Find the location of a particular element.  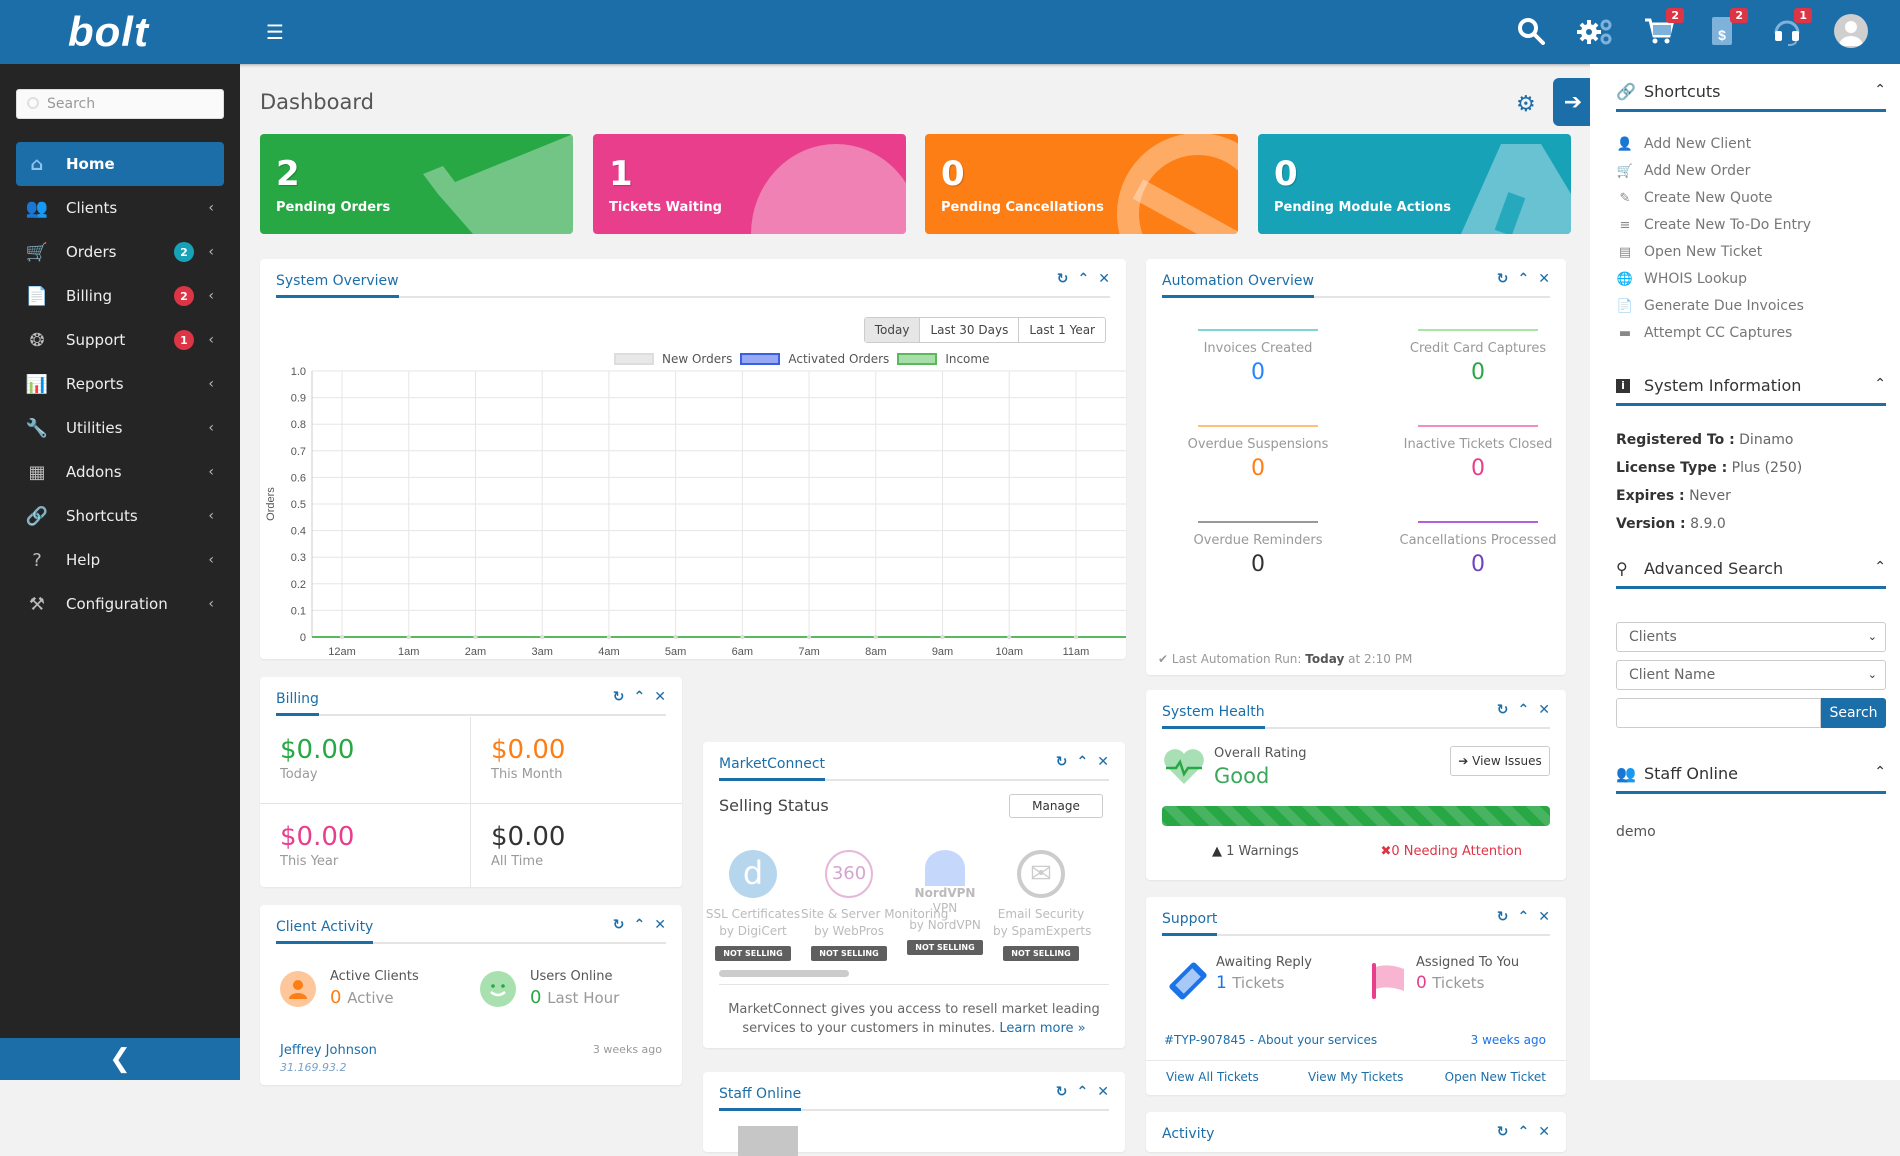

shortcut-item: 🌐 WHOIS Lookup is located at coordinates (1681, 279).